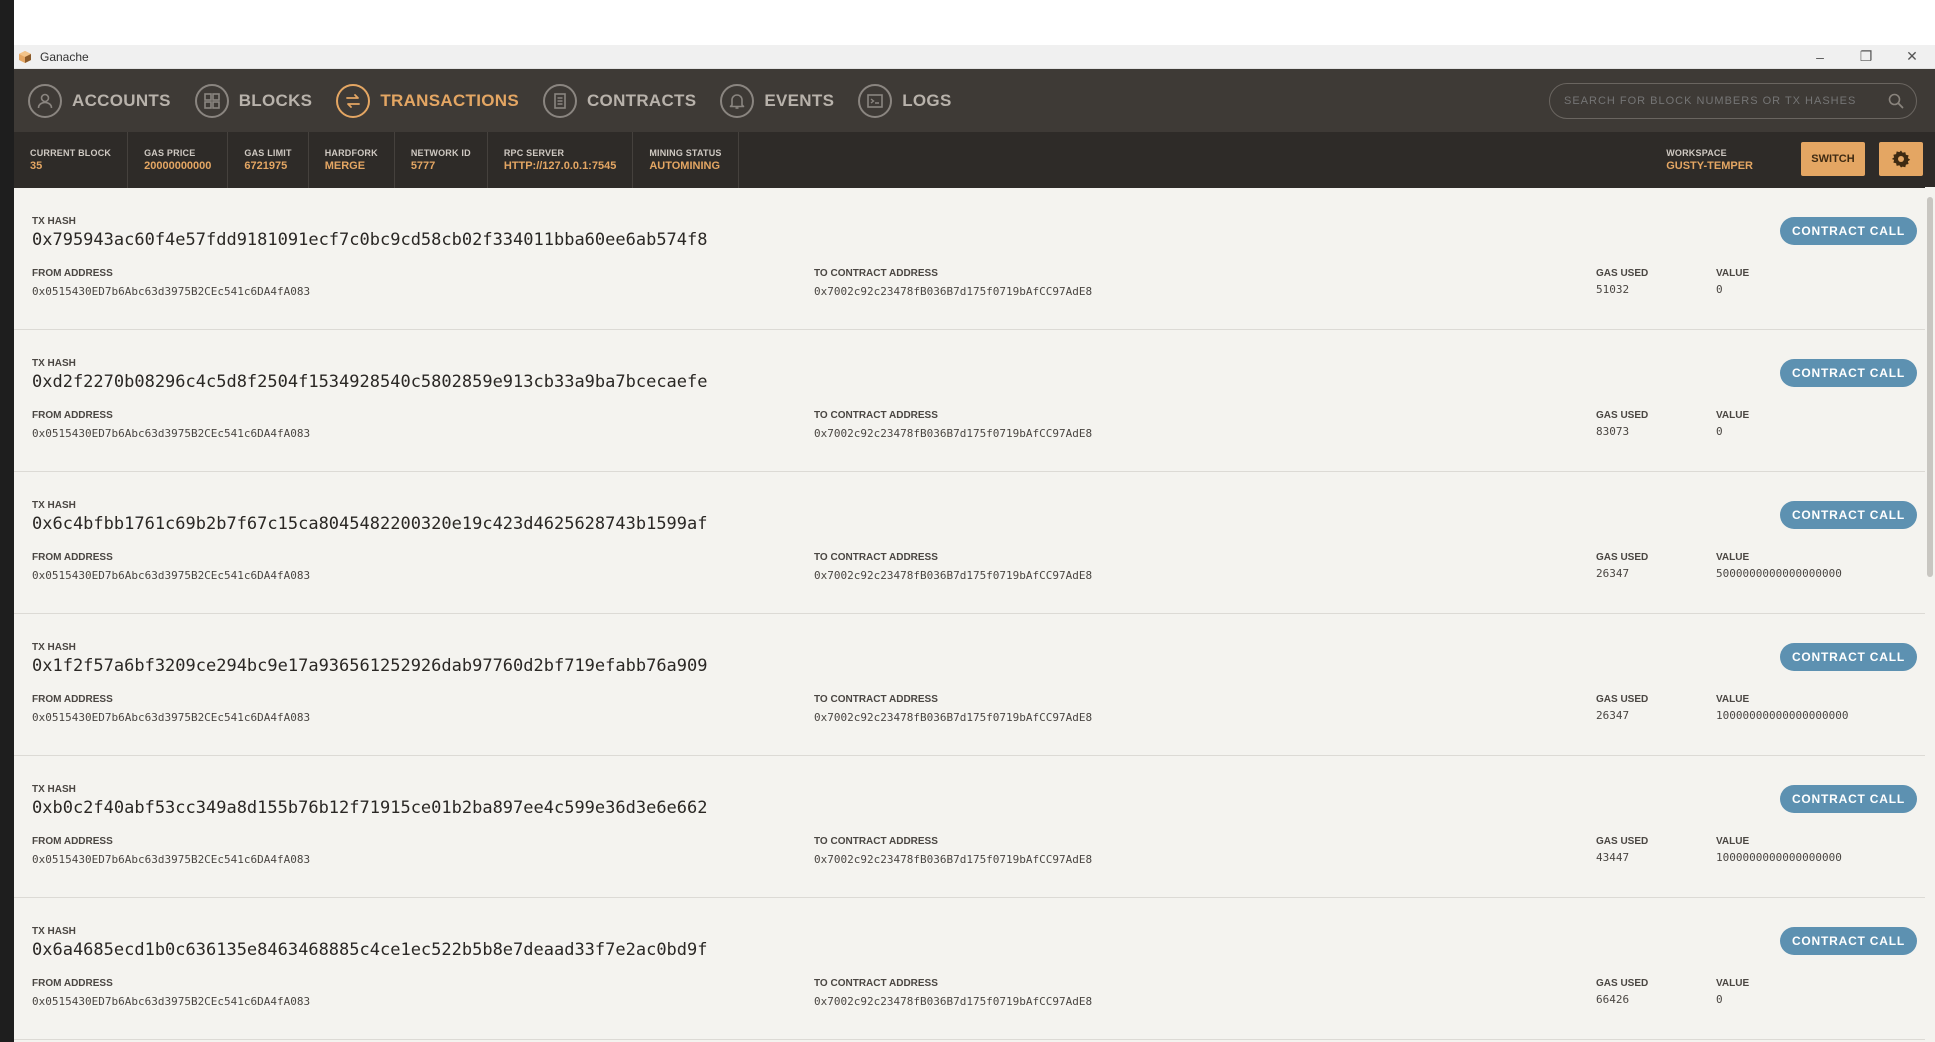 The height and width of the screenshot is (1042, 1935). Describe the element at coordinates (686, 160) in the screenshot. I see `stat-mining-status: MINING STATUS AUTOMINING` at that location.